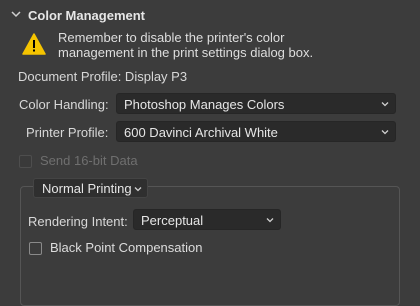 The width and height of the screenshot is (420, 306). I want to click on rendering-intent-select: Perceptual, so click(207, 219).